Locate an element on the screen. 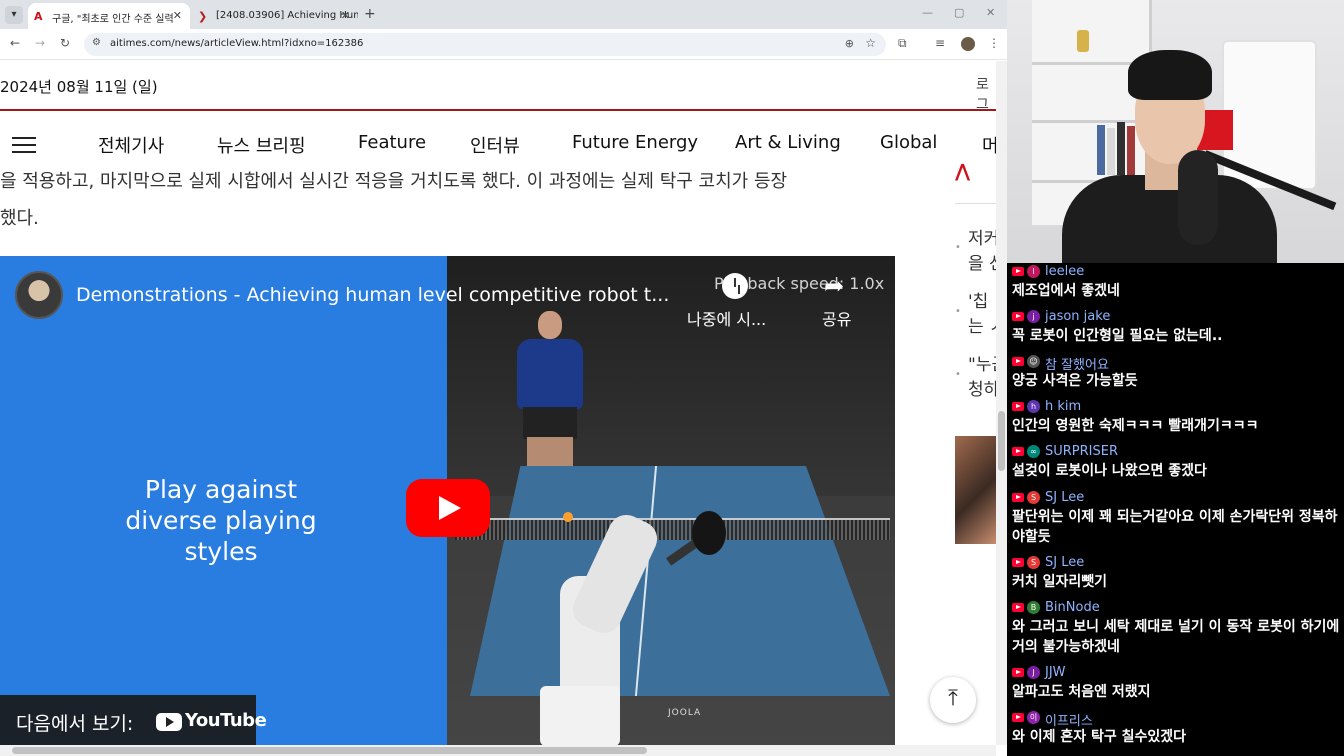  zoom-icon: ⊕ is located at coordinates (849, 43).